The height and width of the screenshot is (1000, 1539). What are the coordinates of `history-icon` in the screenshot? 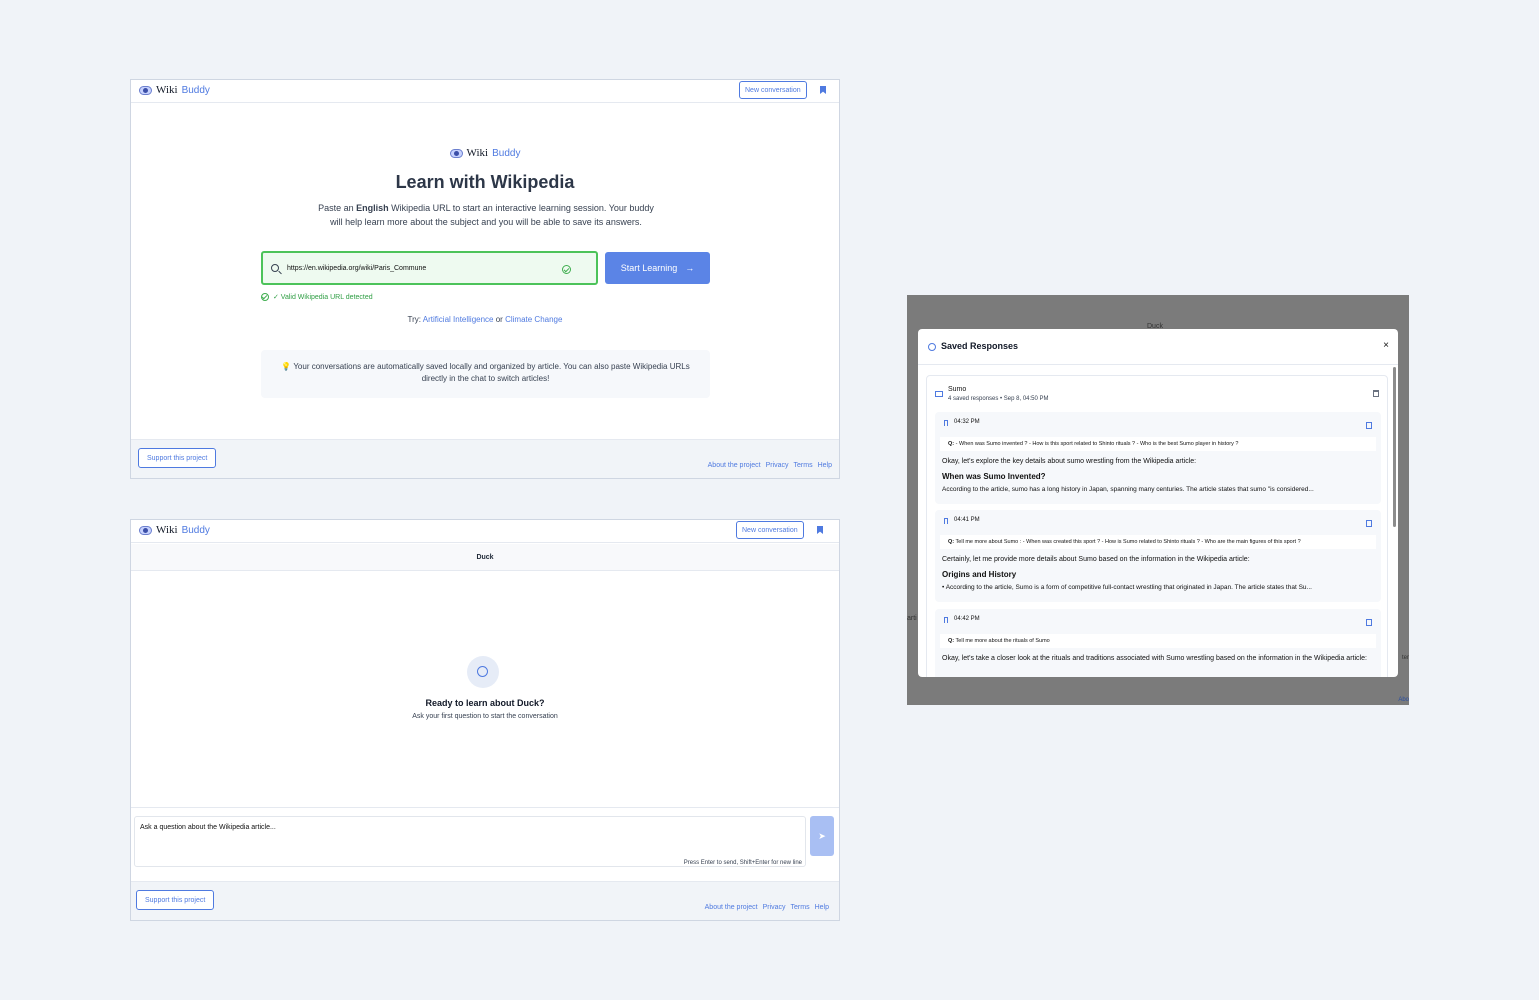 It's located at (932, 347).